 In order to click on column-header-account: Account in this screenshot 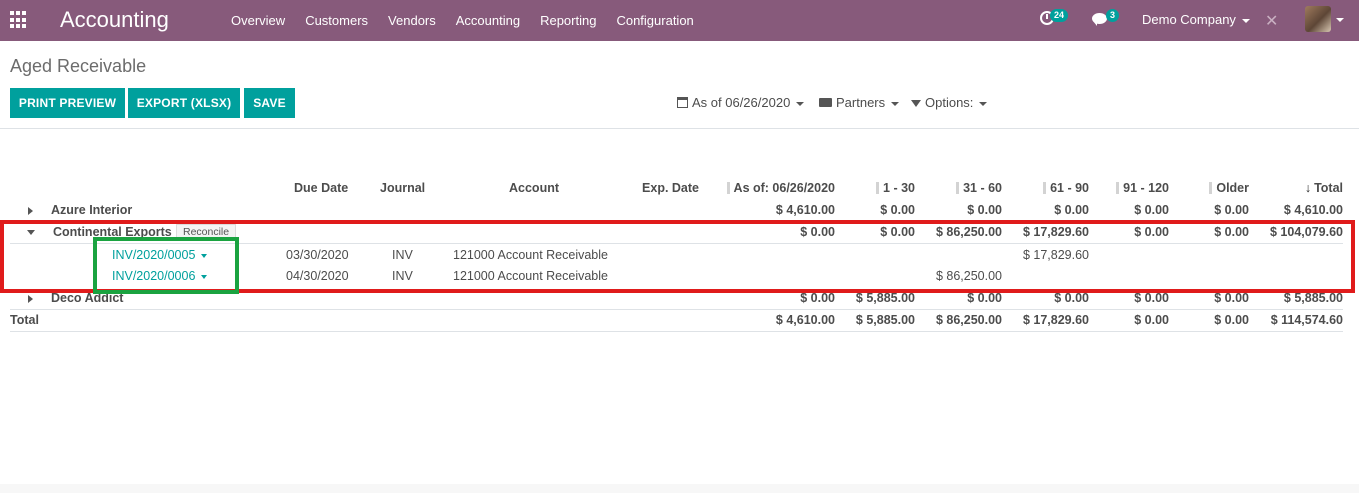, I will do `click(534, 188)`.